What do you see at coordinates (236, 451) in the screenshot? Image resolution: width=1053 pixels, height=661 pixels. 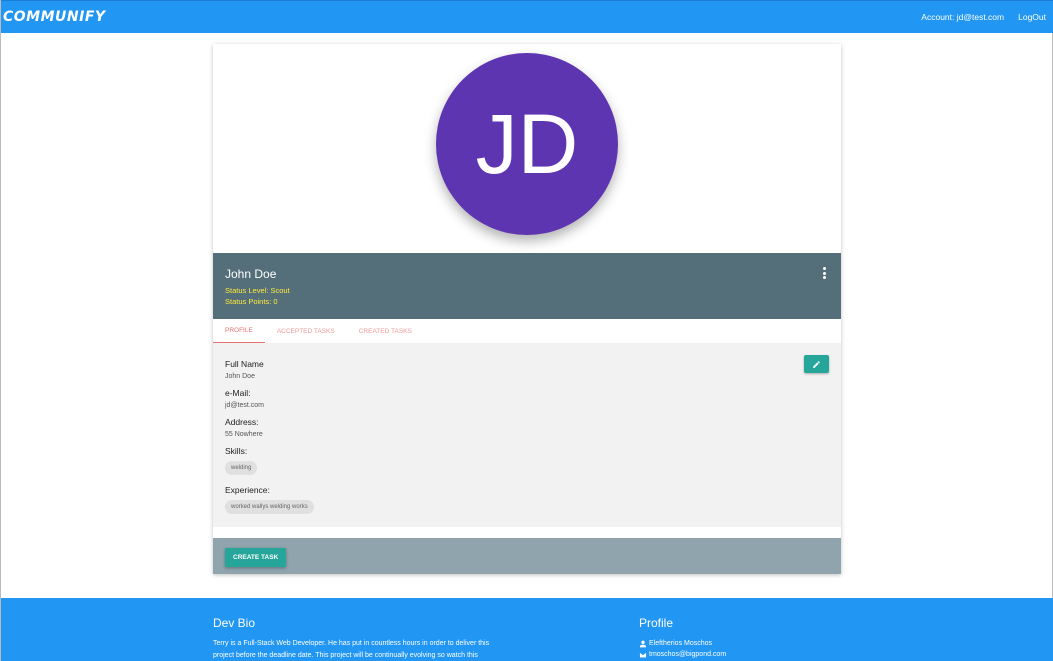 I see `skills-label: Skills:` at bounding box center [236, 451].